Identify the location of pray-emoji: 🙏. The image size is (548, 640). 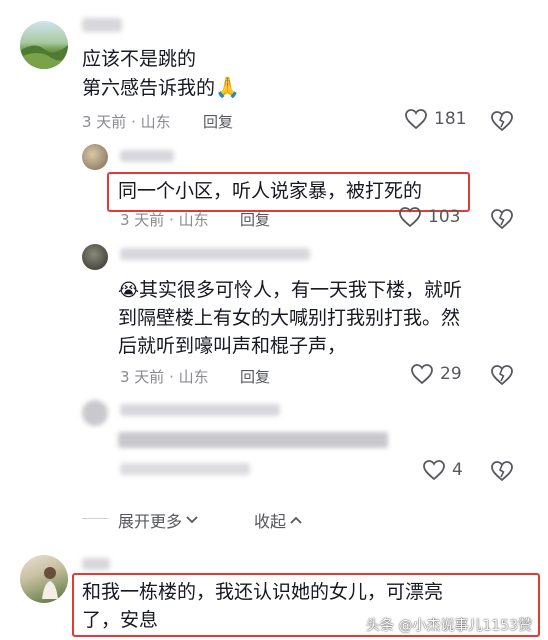
(227, 87).